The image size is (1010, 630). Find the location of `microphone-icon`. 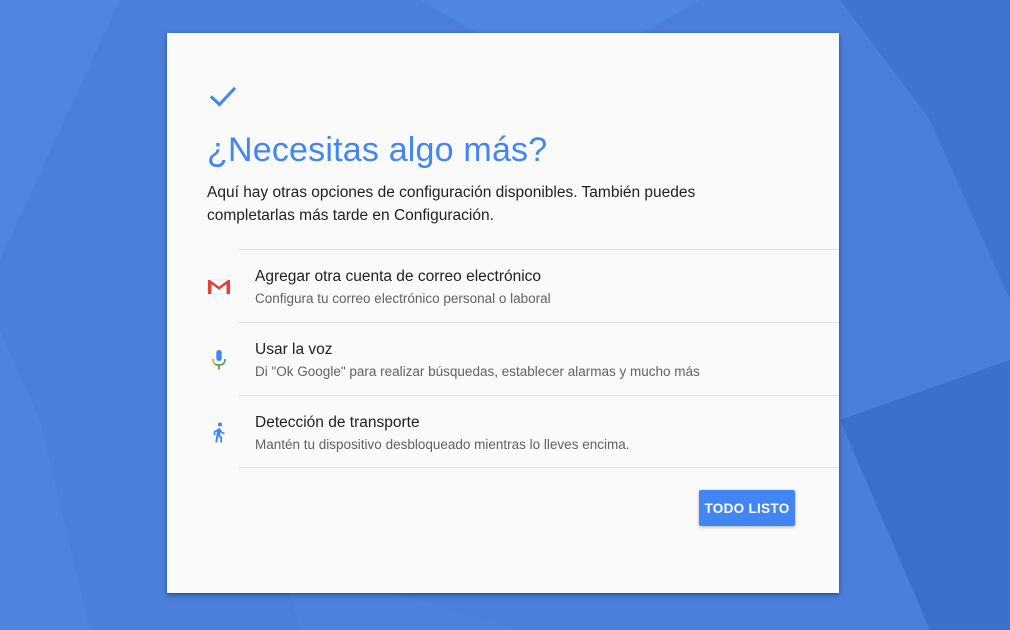

microphone-icon is located at coordinates (219, 360).